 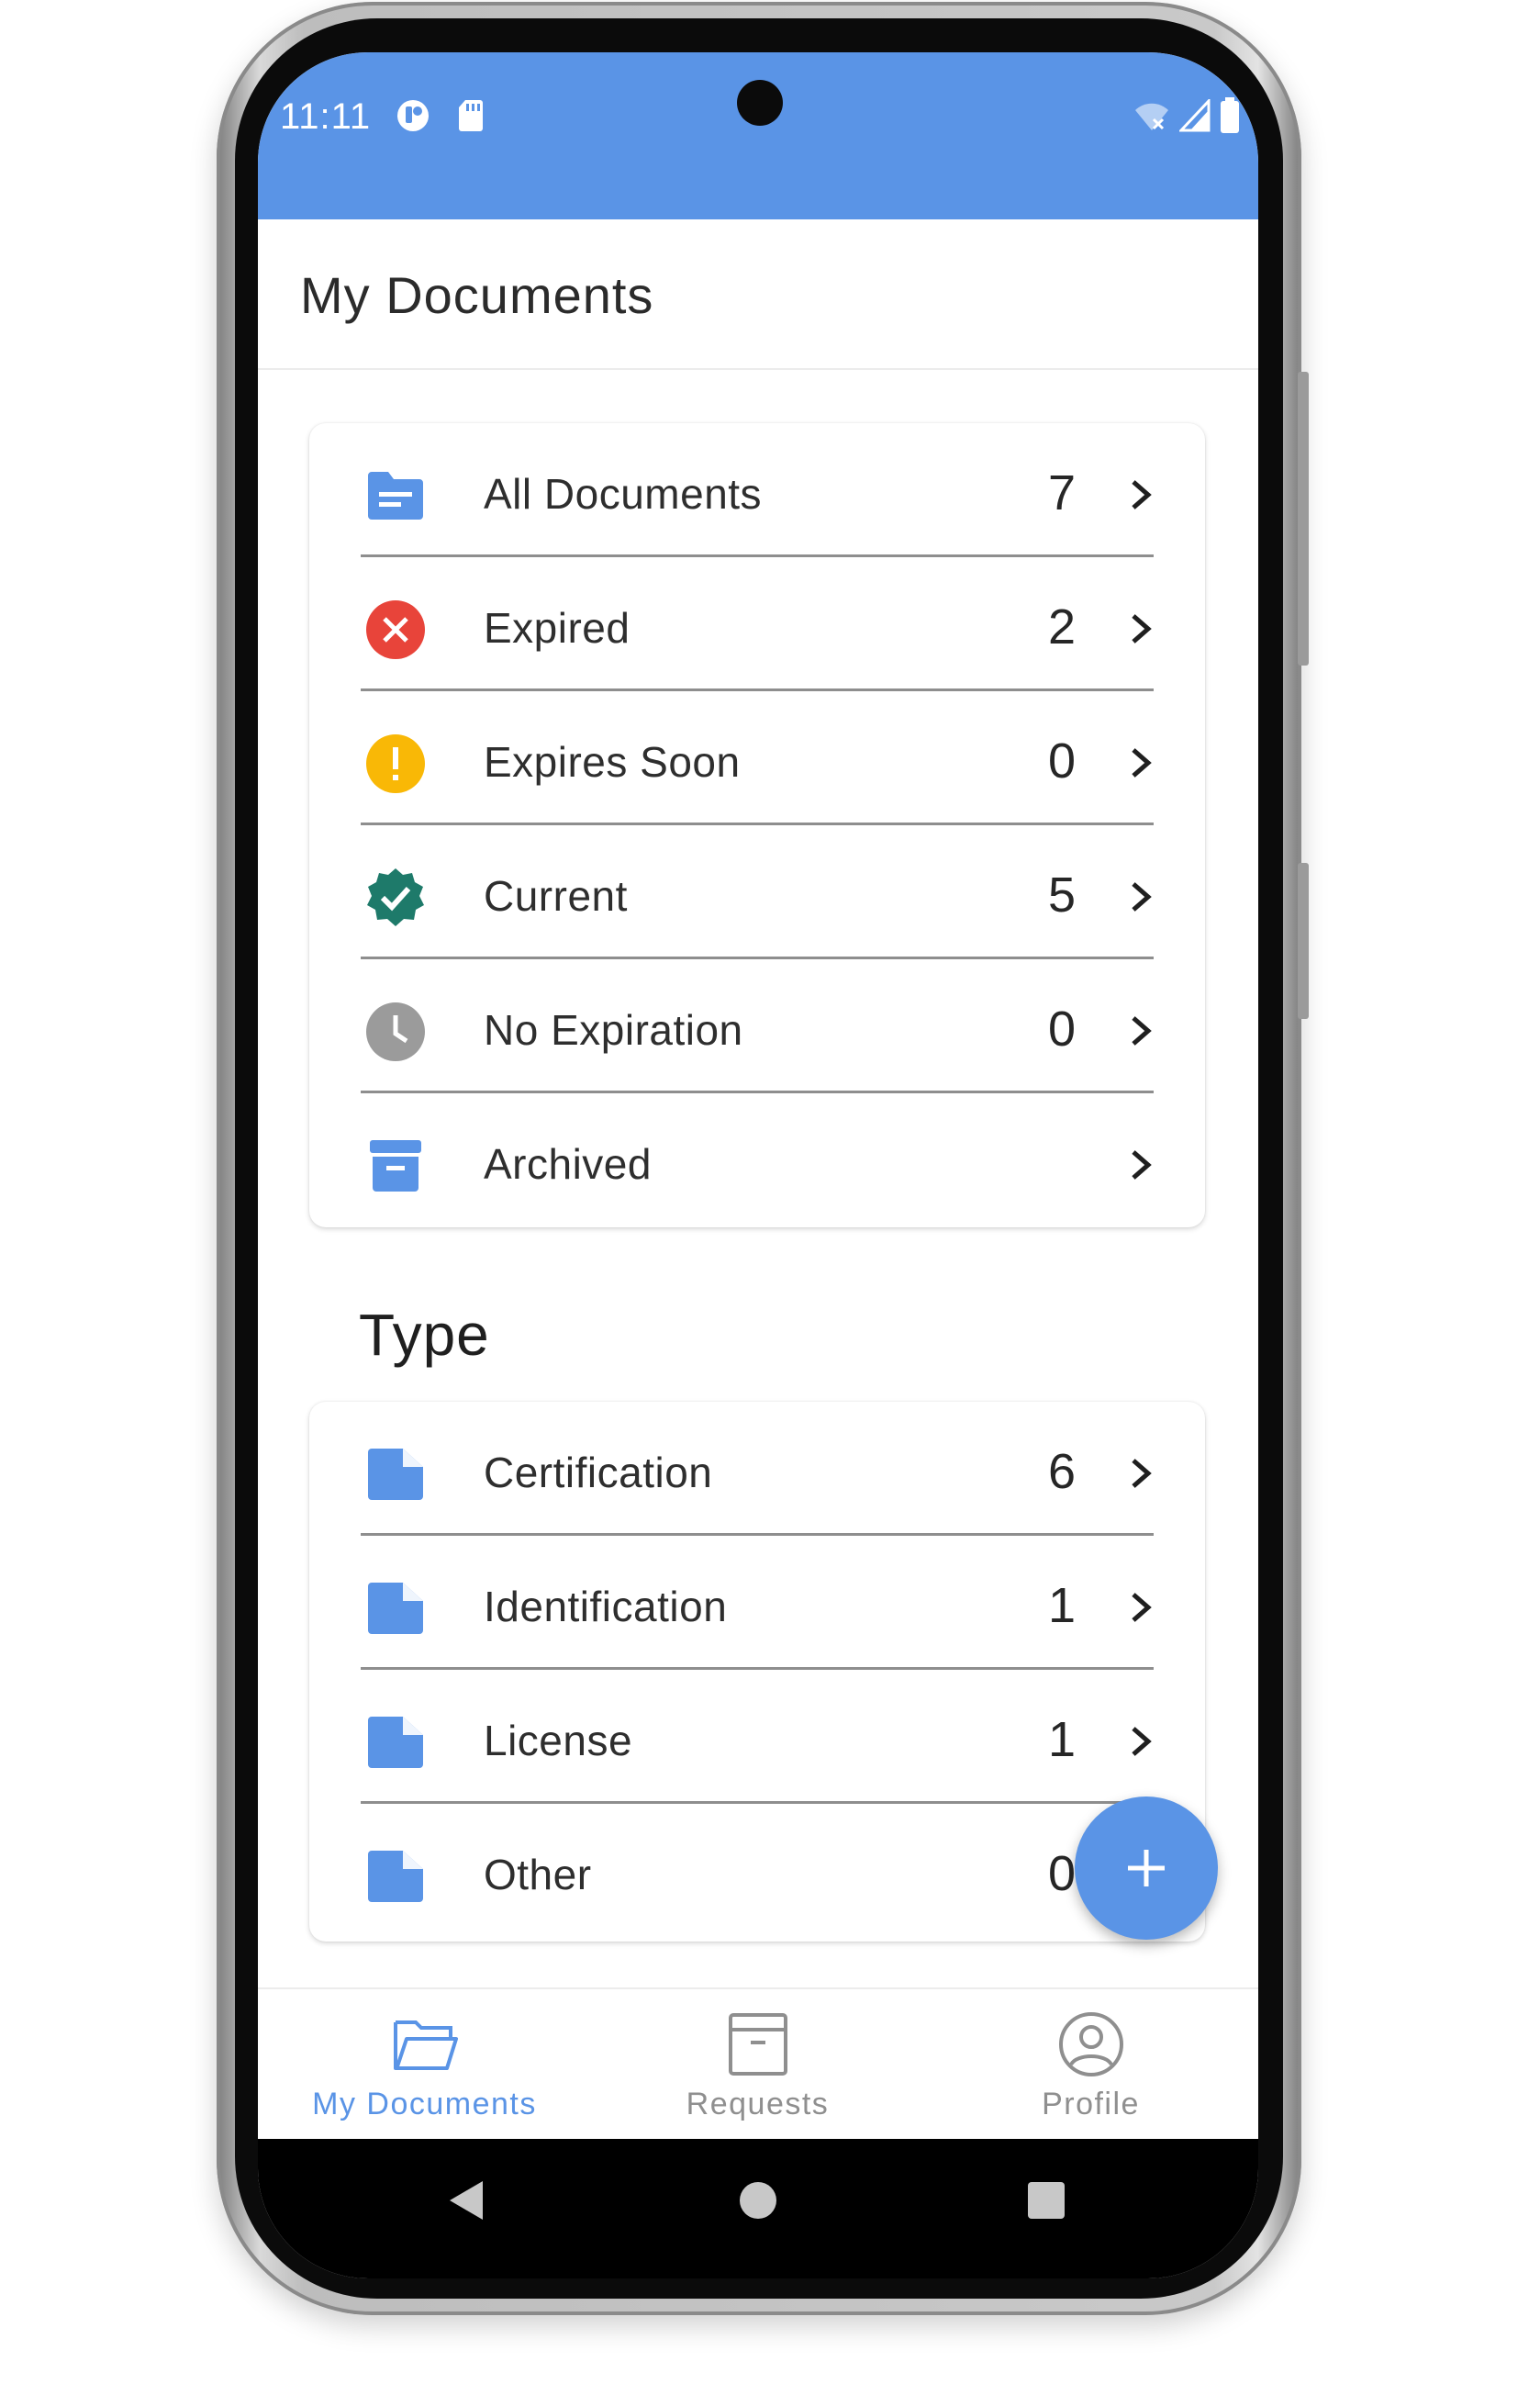 I want to click on folder-open-icon, so click(x=425, y=2045).